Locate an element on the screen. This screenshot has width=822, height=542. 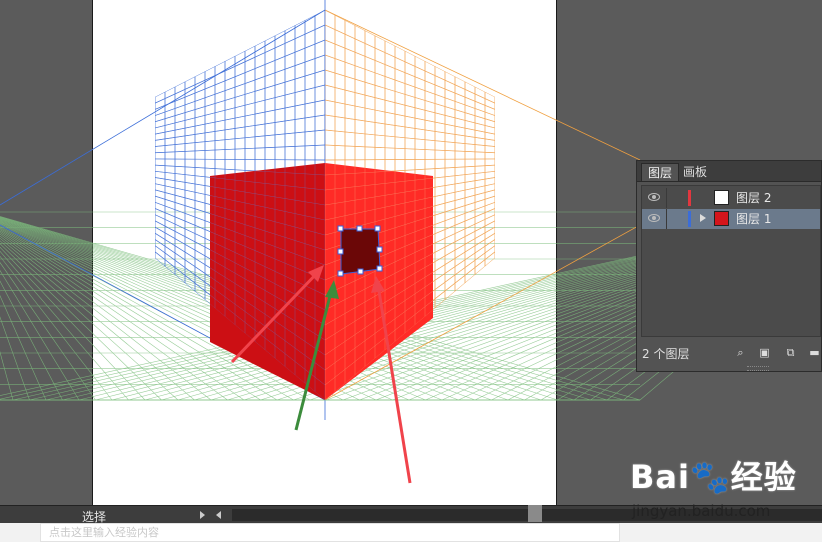
bottom-strip: 点击这里输入经验内容 is located at coordinates (411, 532).